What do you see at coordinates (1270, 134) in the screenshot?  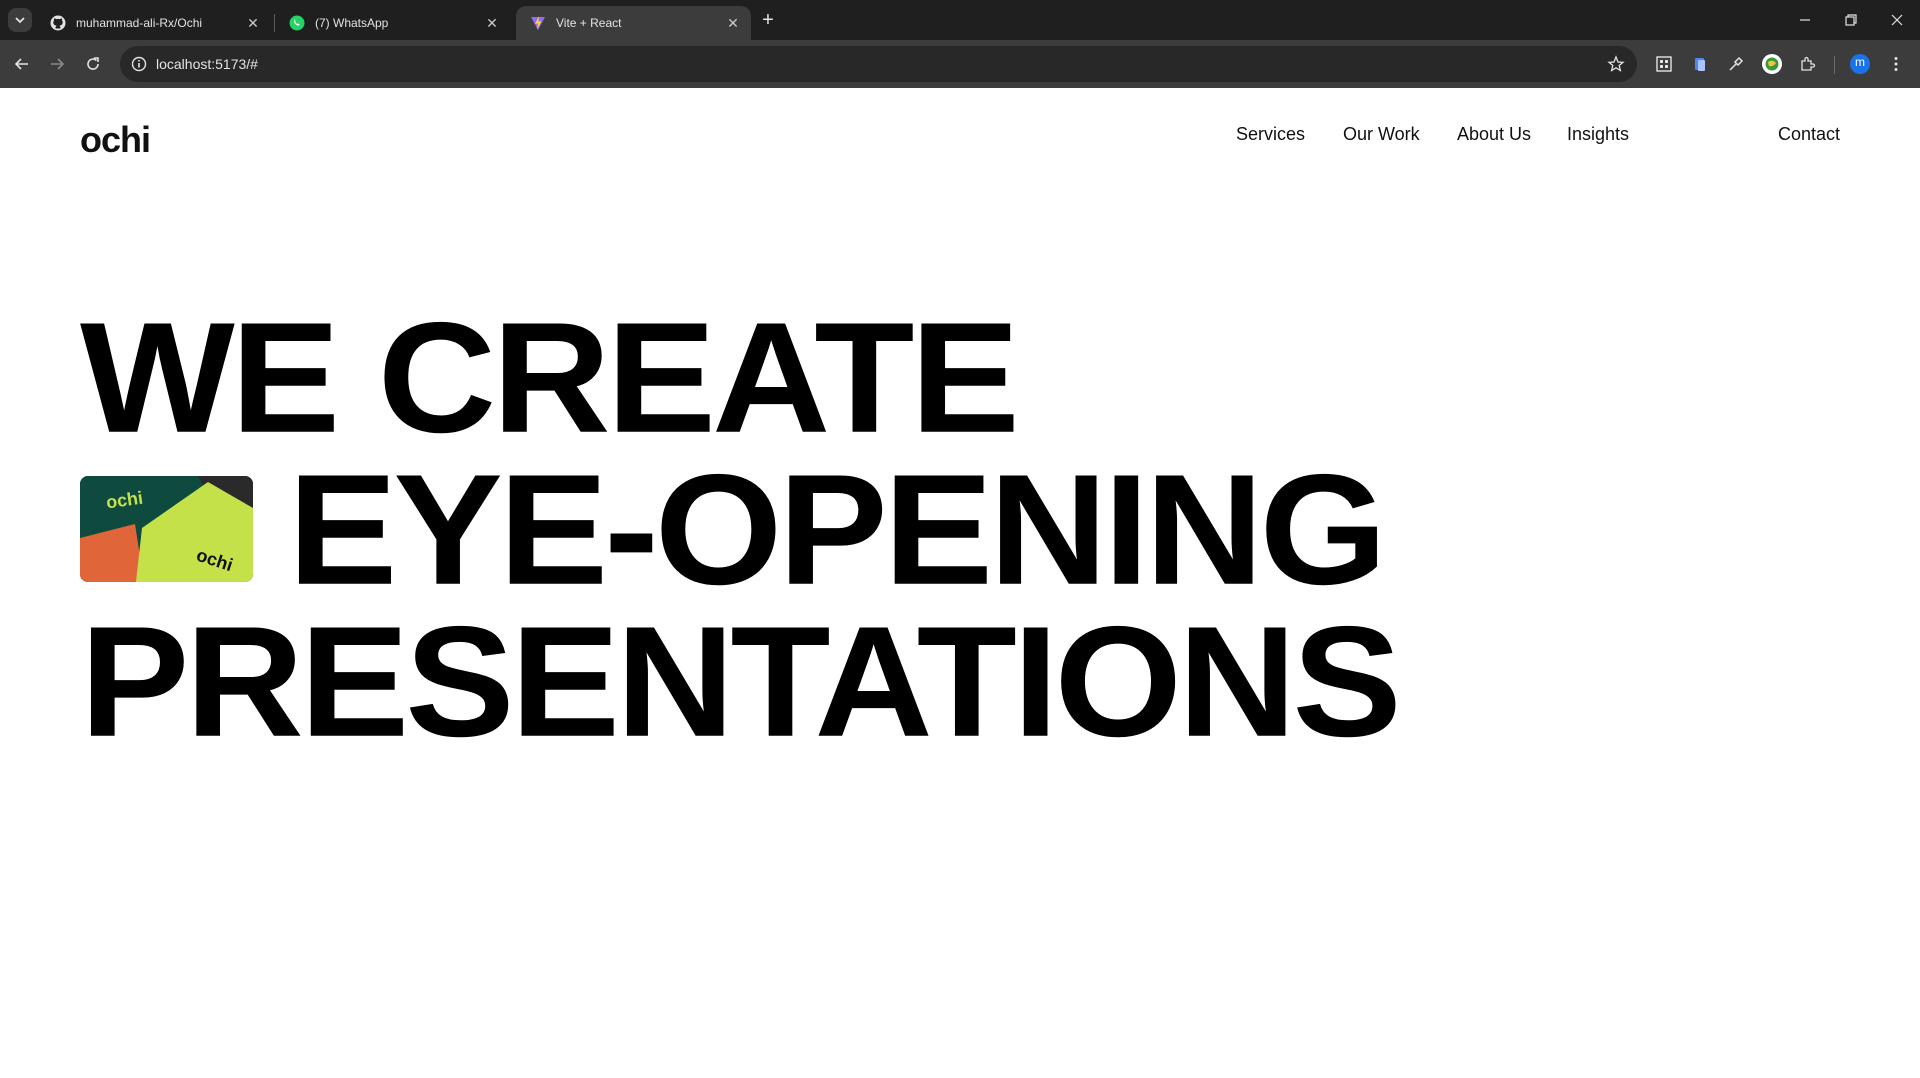 I see `nav-services: Services` at bounding box center [1270, 134].